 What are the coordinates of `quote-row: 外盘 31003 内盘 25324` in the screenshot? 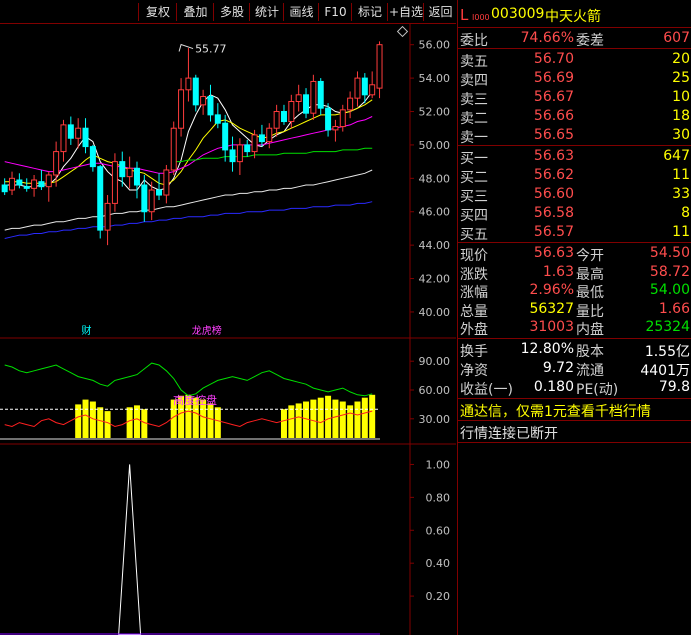 It's located at (574, 328).